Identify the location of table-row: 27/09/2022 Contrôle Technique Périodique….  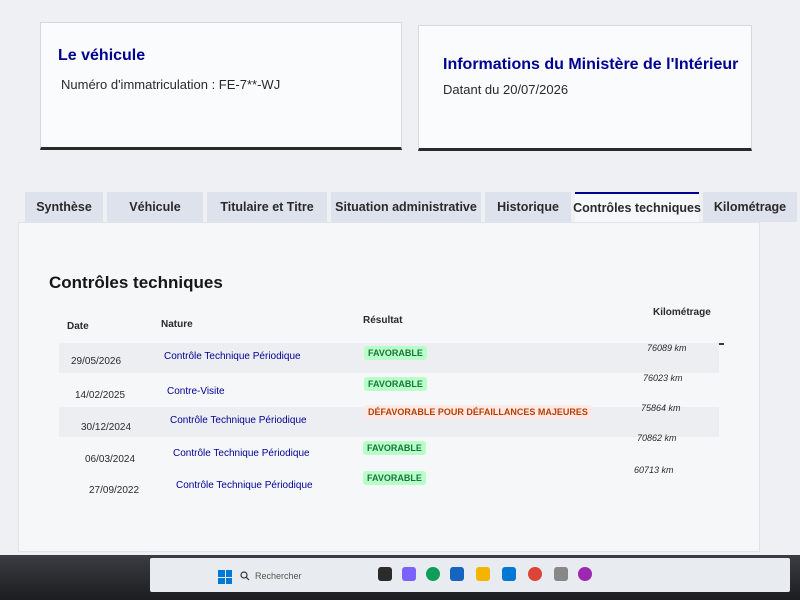
(389, 483).